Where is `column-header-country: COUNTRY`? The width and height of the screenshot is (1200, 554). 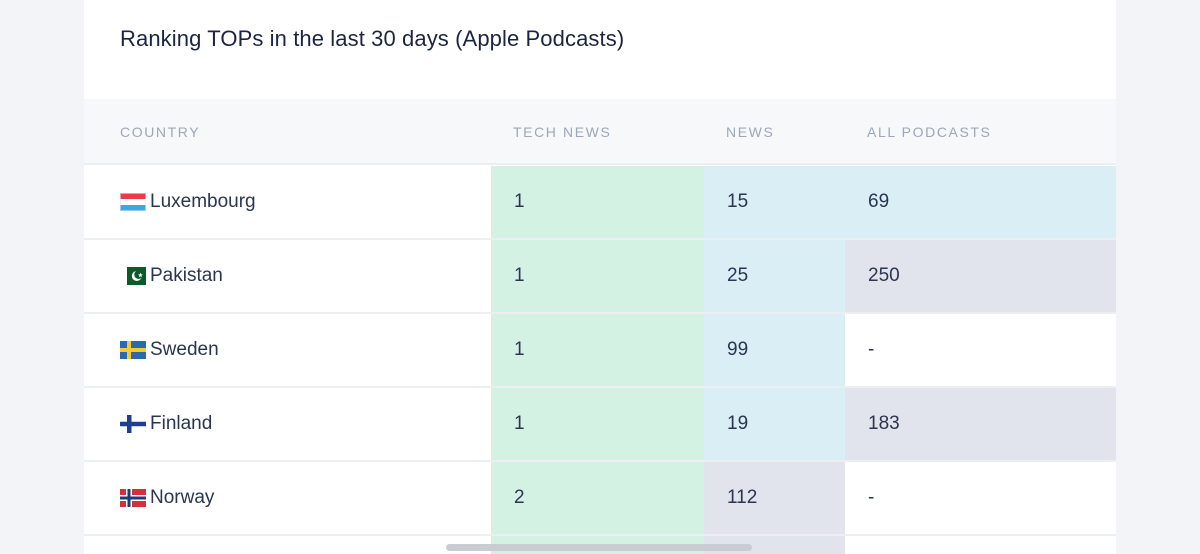
column-header-country: COUNTRY is located at coordinates (160, 132).